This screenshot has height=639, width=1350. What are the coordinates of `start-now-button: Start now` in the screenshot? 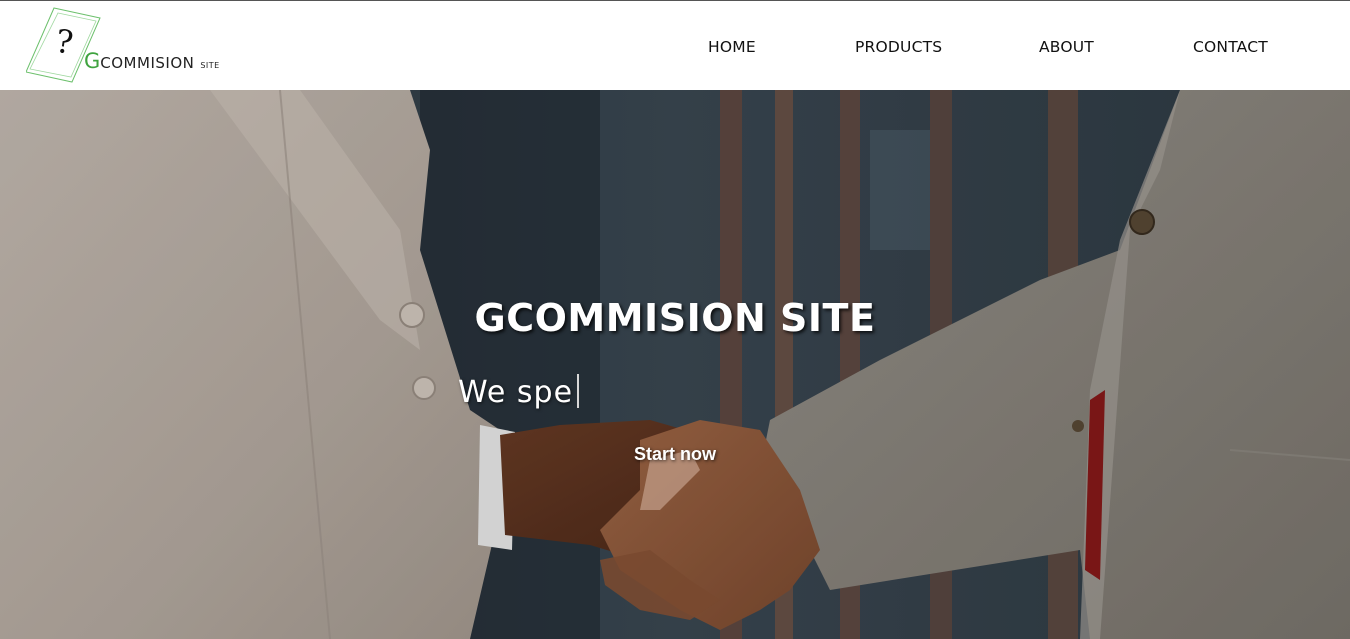 It's located at (675, 454).